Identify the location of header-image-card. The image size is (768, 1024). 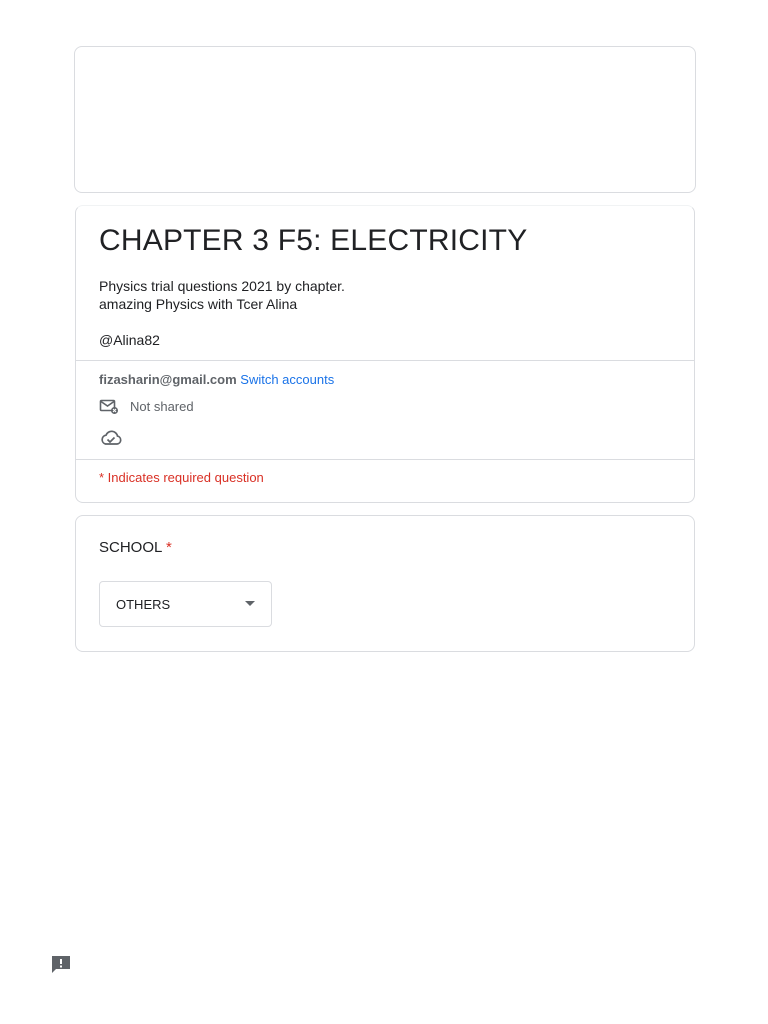
(385, 119).